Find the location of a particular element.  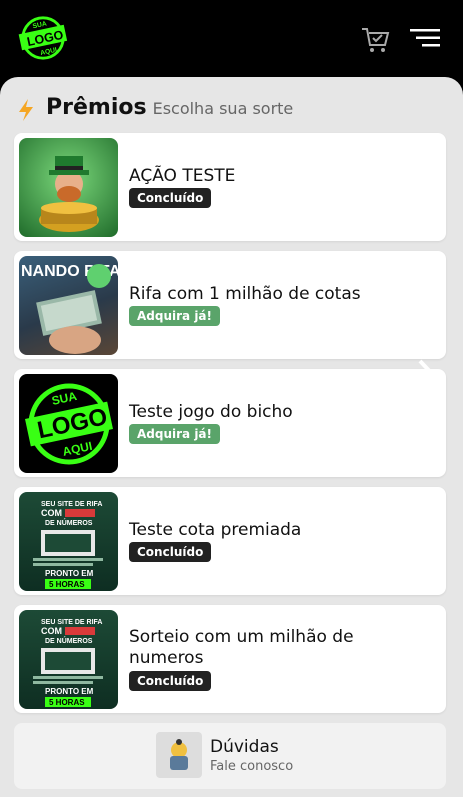

raffle-thumbnail: SUA LOGO AQUI is located at coordinates (68, 423).